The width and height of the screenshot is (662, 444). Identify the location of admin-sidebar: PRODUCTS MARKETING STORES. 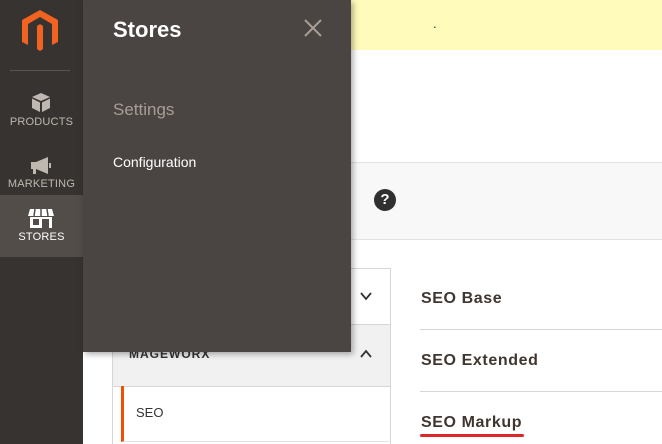
(41, 222).